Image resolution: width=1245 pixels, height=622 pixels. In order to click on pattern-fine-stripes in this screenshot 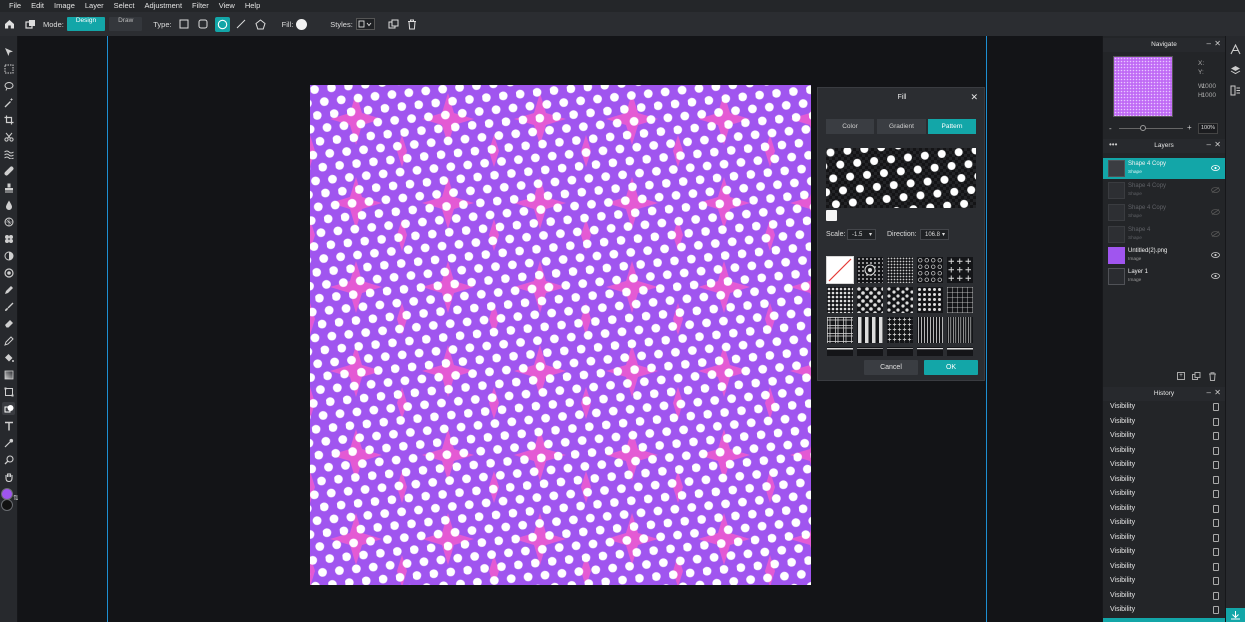, I will do `click(960, 330)`.